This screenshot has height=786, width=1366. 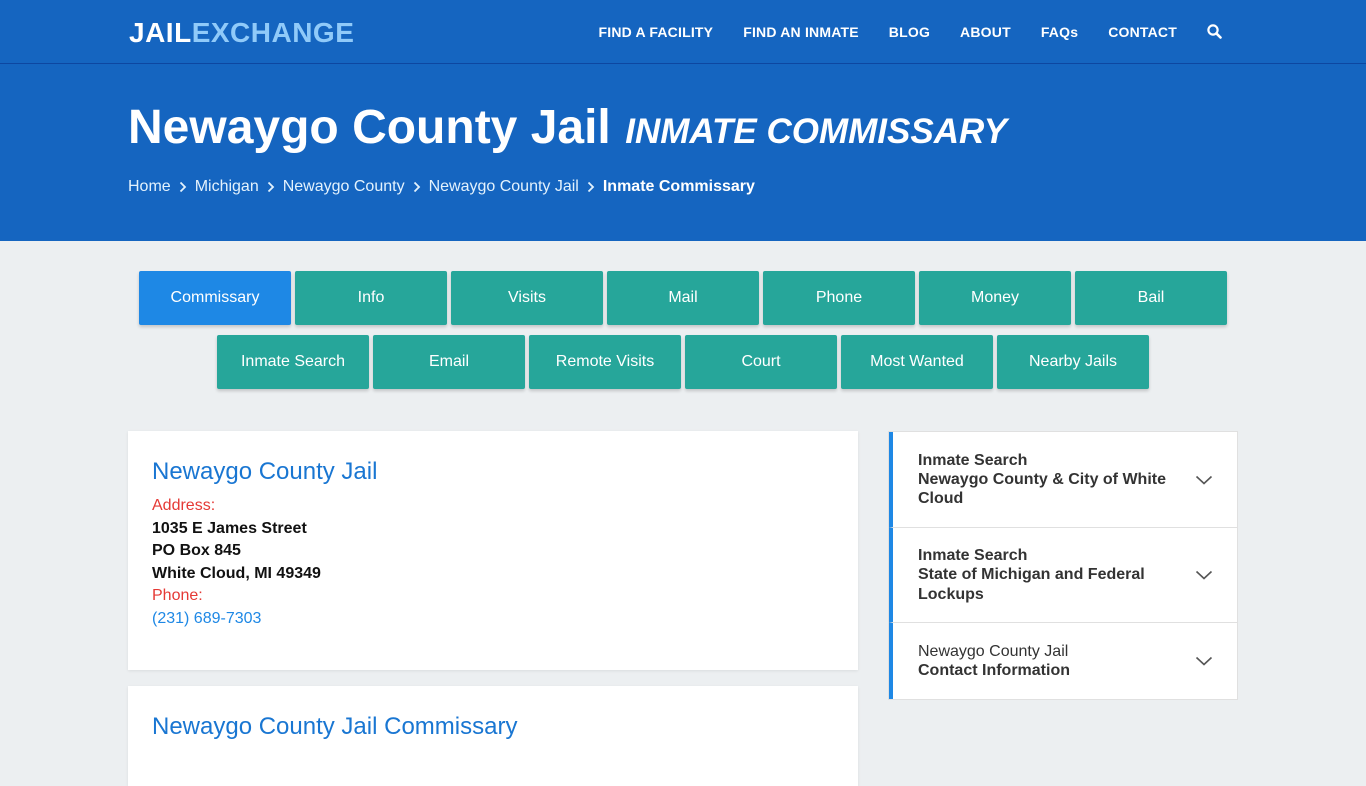 What do you see at coordinates (449, 362) in the screenshot?
I see `tab-email: Email` at bounding box center [449, 362].